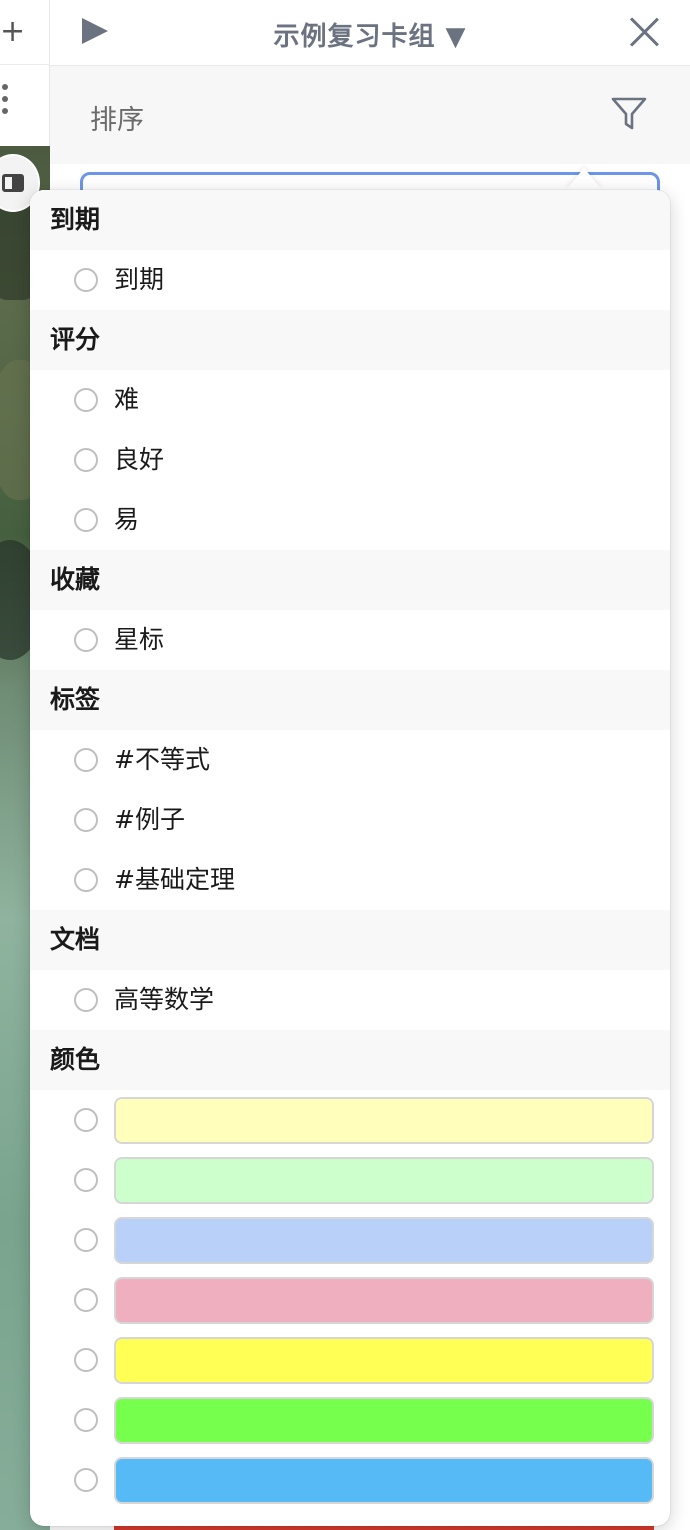 Image resolution: width=690 pixels, height=1530 pixels. Describe the element at coordinates (350, 700) in the screenshot. I see `group-title: 标签` at that location.